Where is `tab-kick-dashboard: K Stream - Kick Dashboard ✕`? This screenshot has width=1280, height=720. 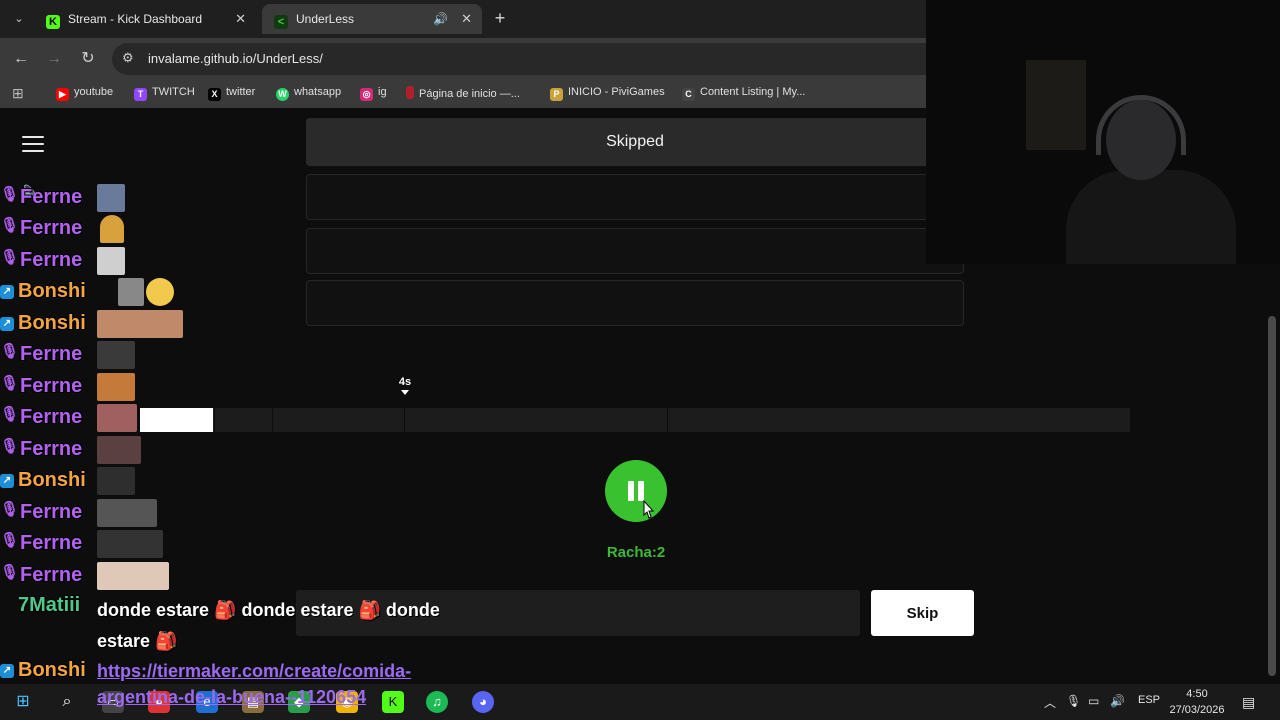 tab-kick-dashboard: K Stream - Kick Dashboard ✕ is located at coordinates (145, 19).